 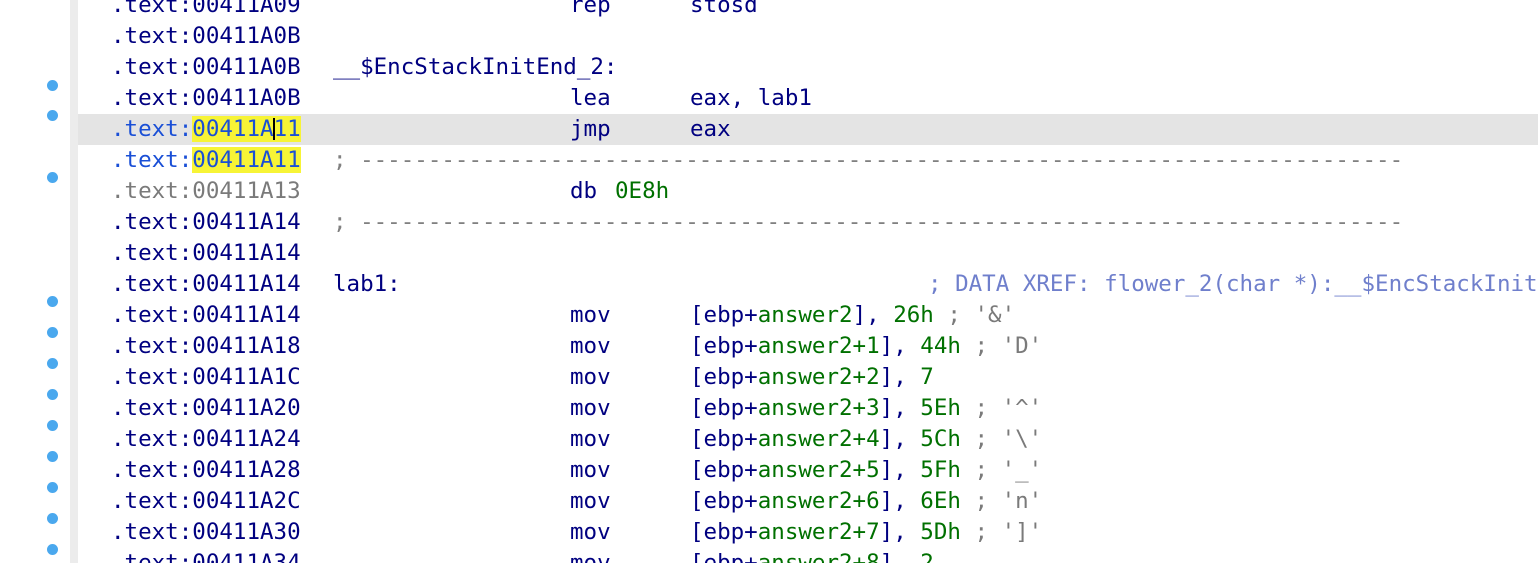 I want to click on instruction-operands: [ebp+answer2+8], 2, so click(x=812, y=555).